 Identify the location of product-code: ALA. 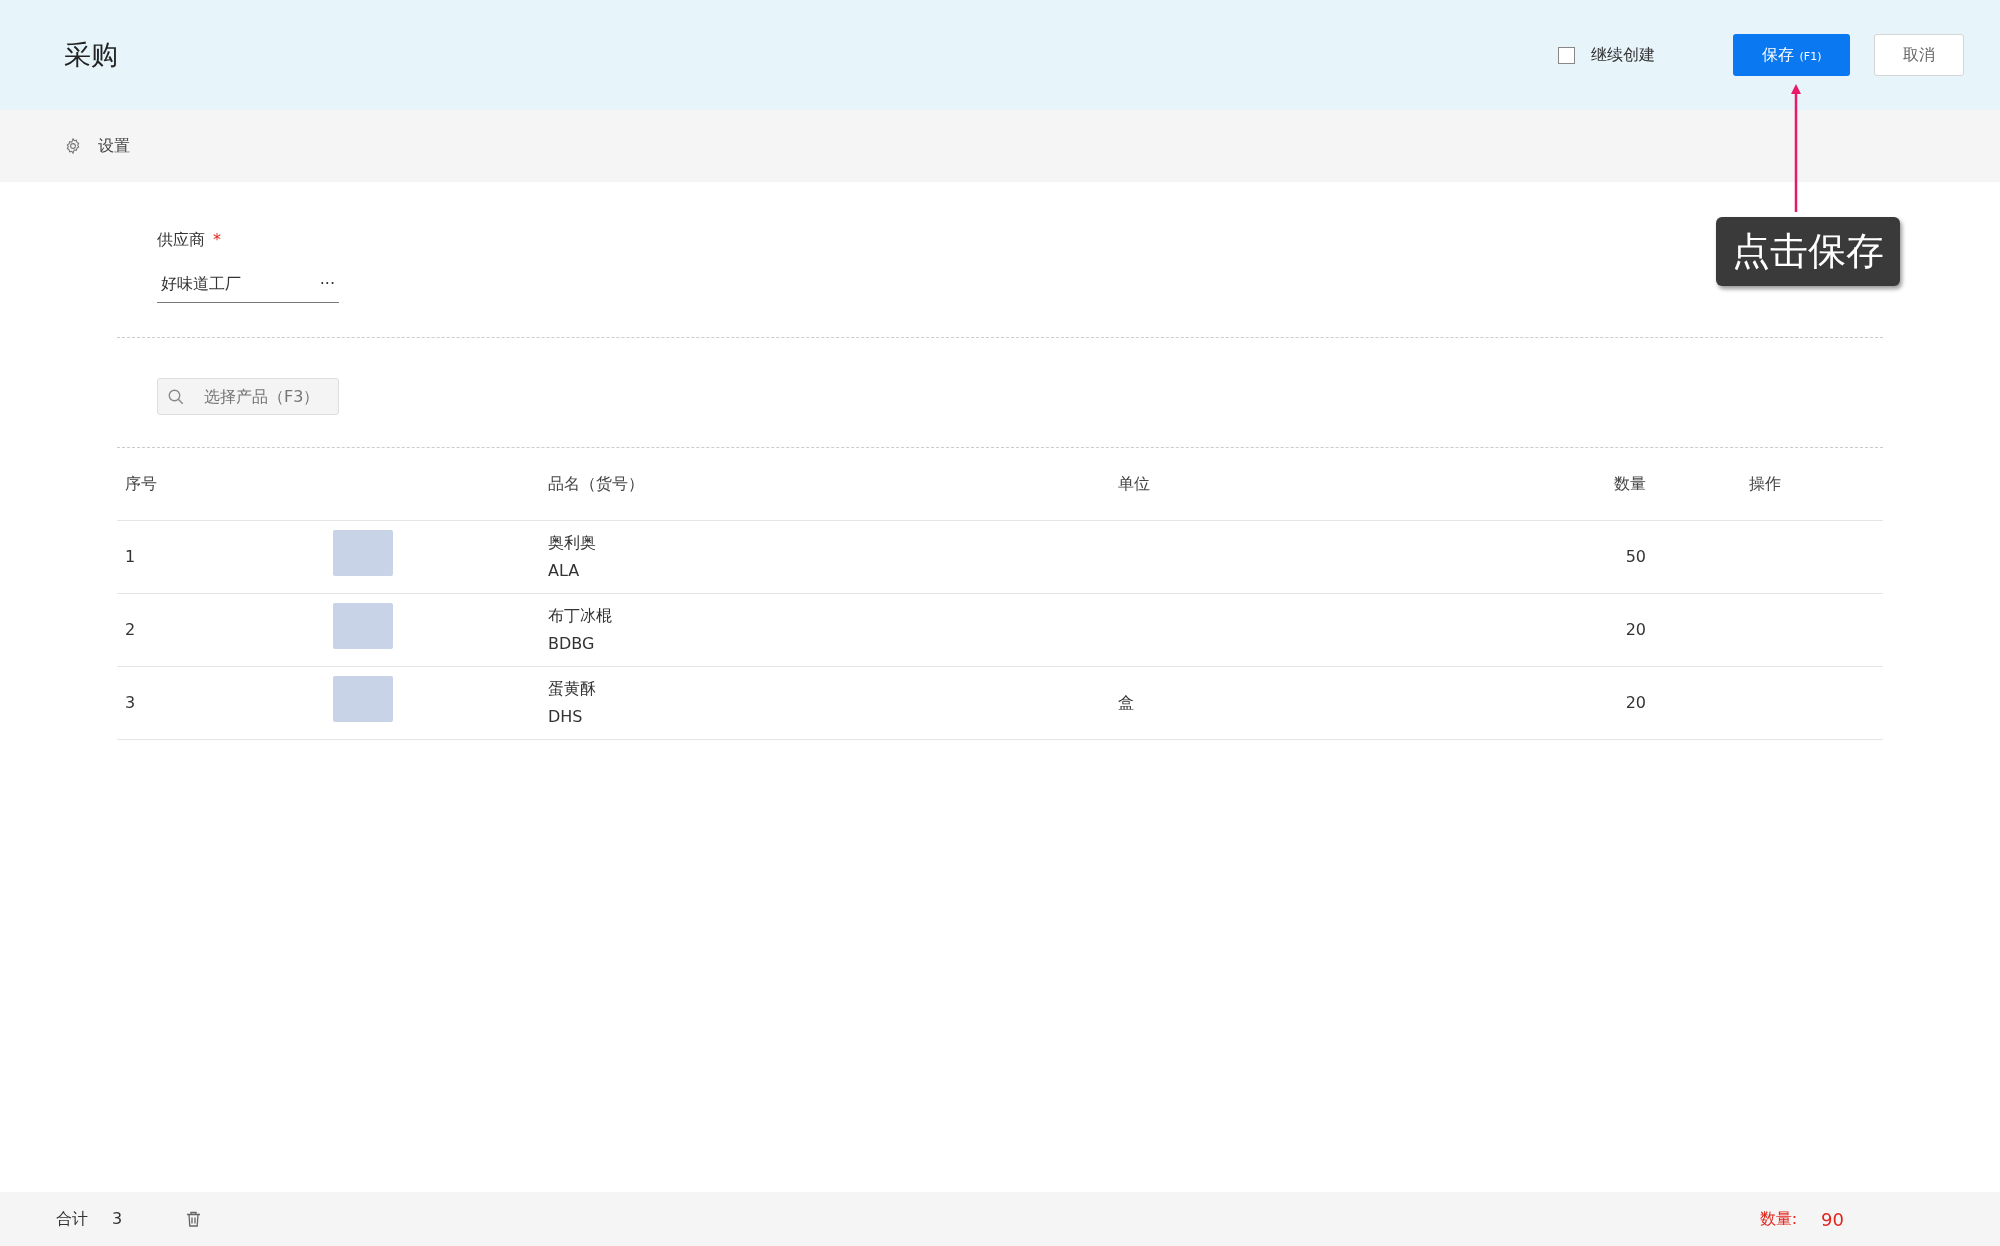
(564, 570).